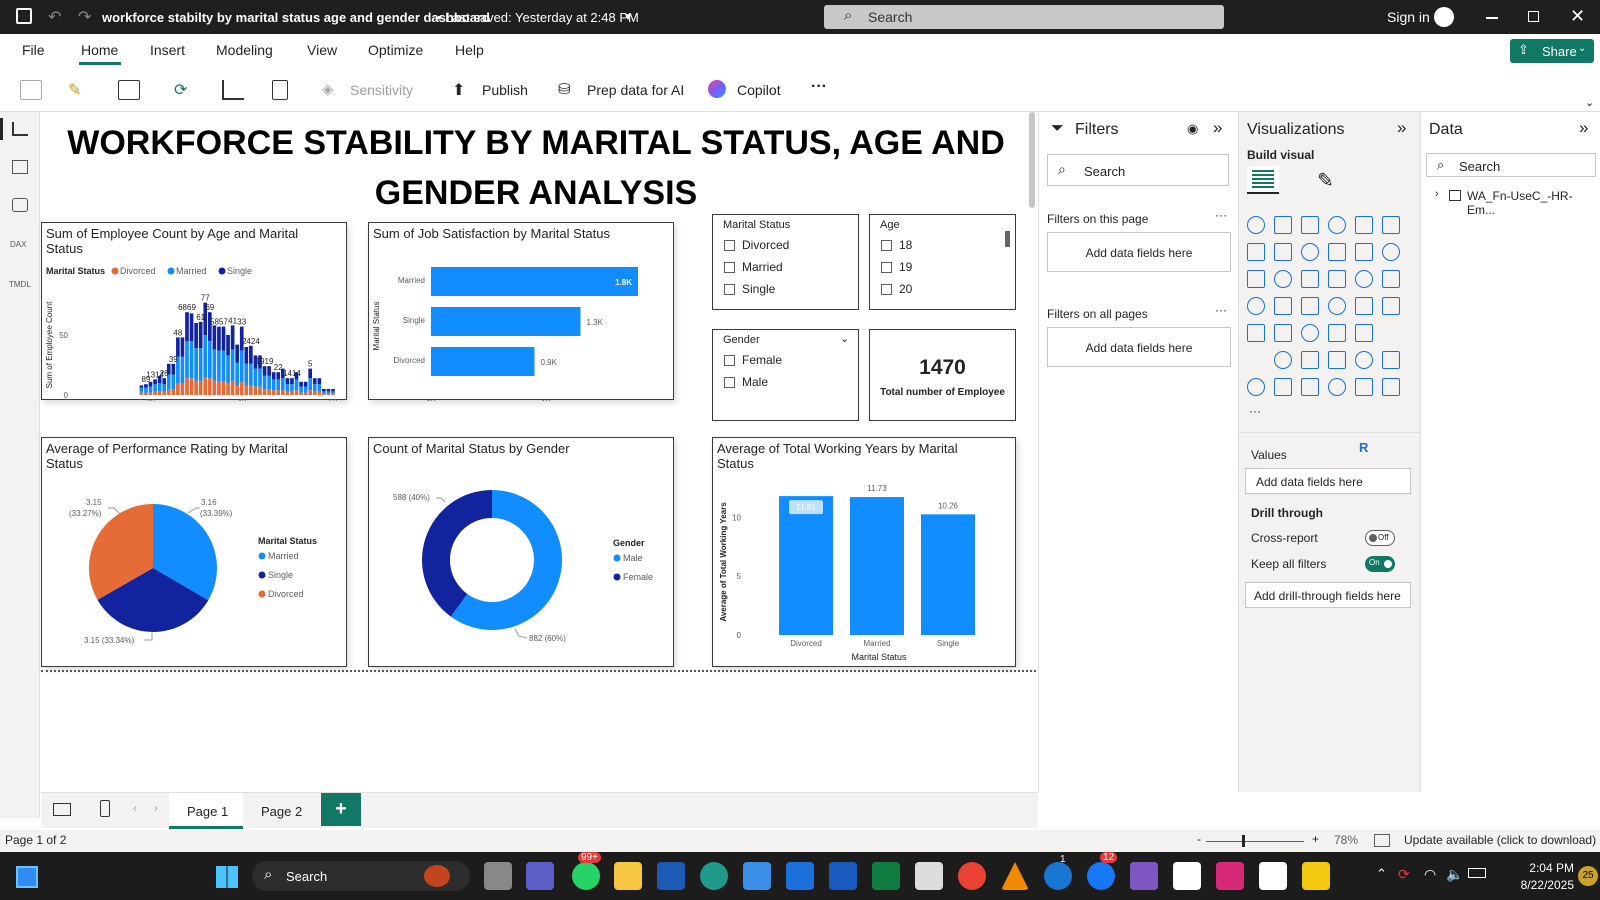  What do you see at coordinates (729, 245) in the screenshot?
I see `checkbox-divorced` at bounding box center [729, 245].